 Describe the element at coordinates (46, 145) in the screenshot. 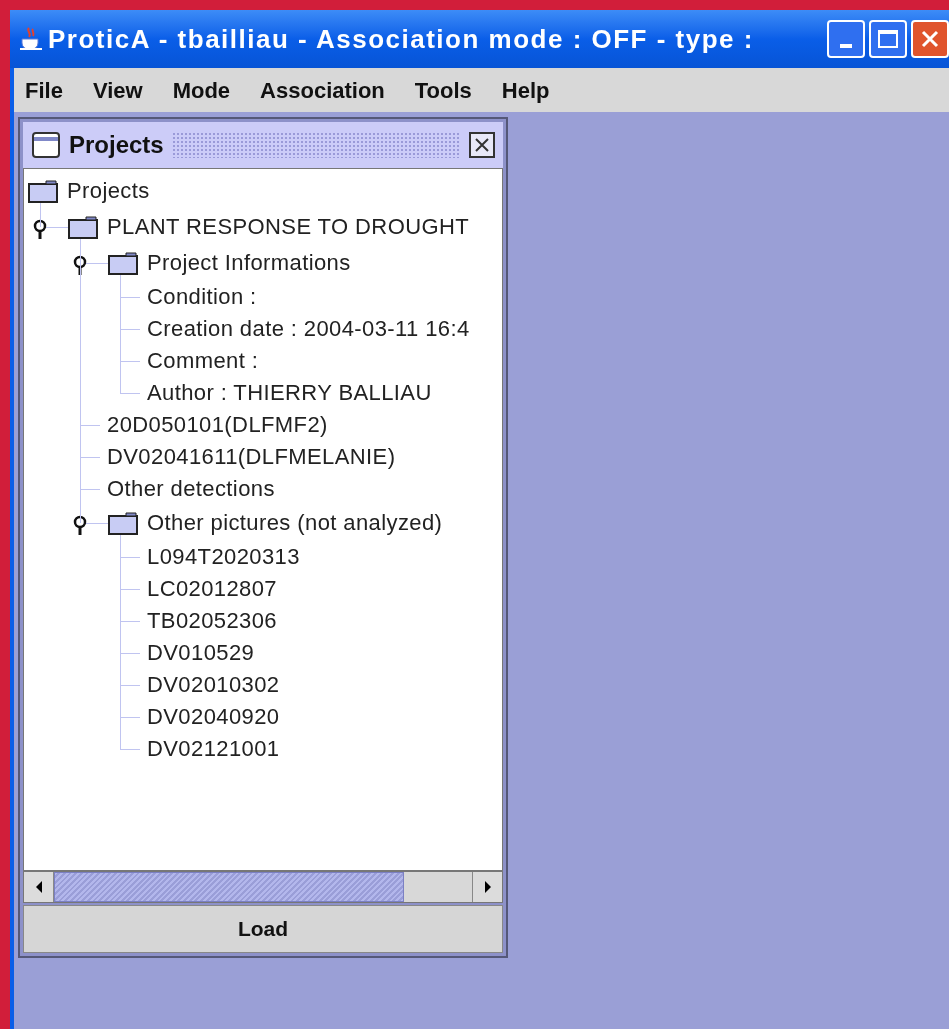

I see `window-icon` at that location.